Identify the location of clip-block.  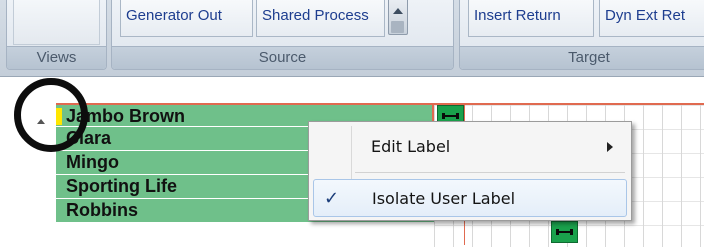
(564, 232).